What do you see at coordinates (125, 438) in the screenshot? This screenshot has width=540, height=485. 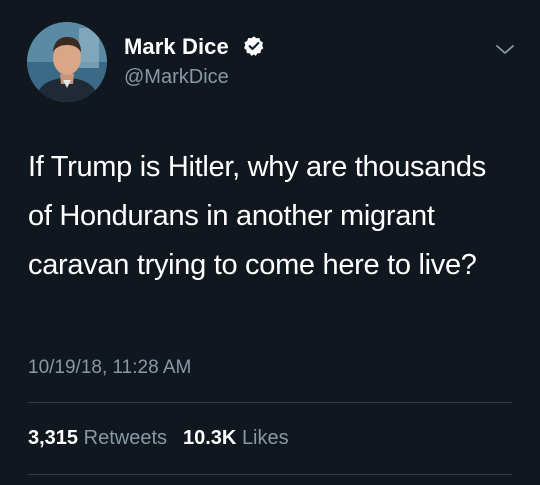 I see `retweets-label: Retweets` at bounding box center [125, 438].